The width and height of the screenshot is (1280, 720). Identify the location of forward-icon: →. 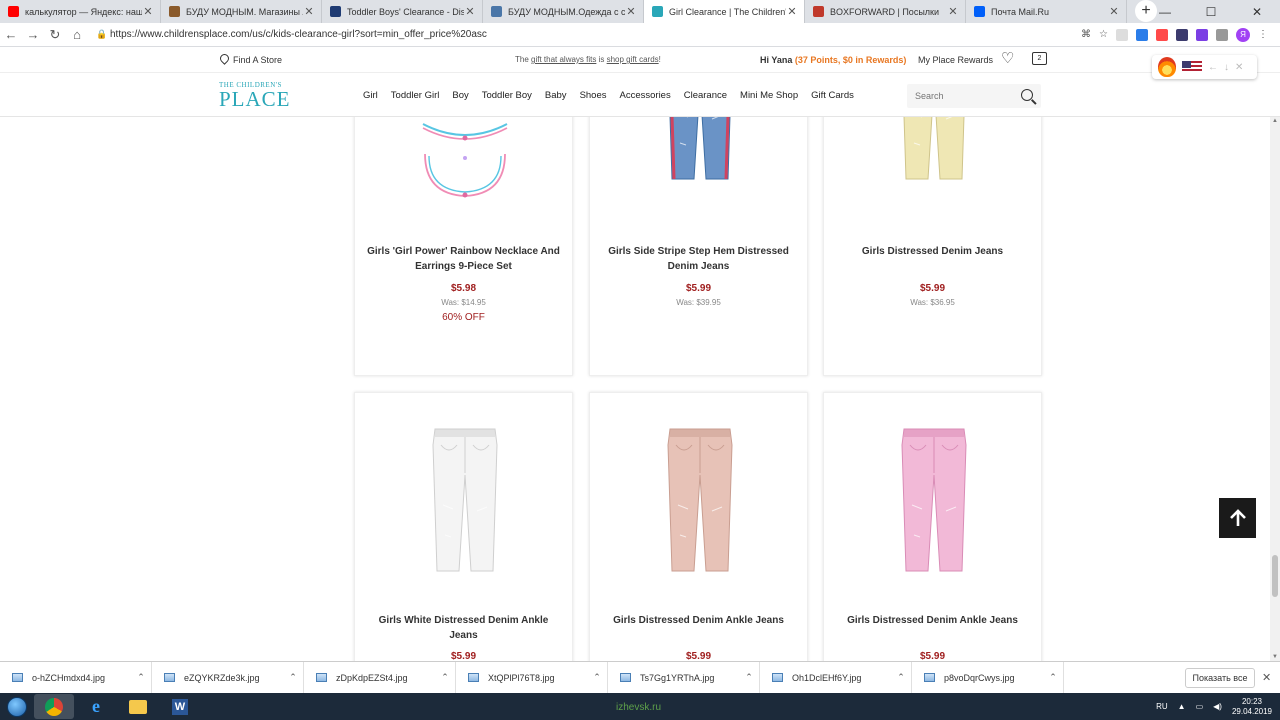
(33, 34).